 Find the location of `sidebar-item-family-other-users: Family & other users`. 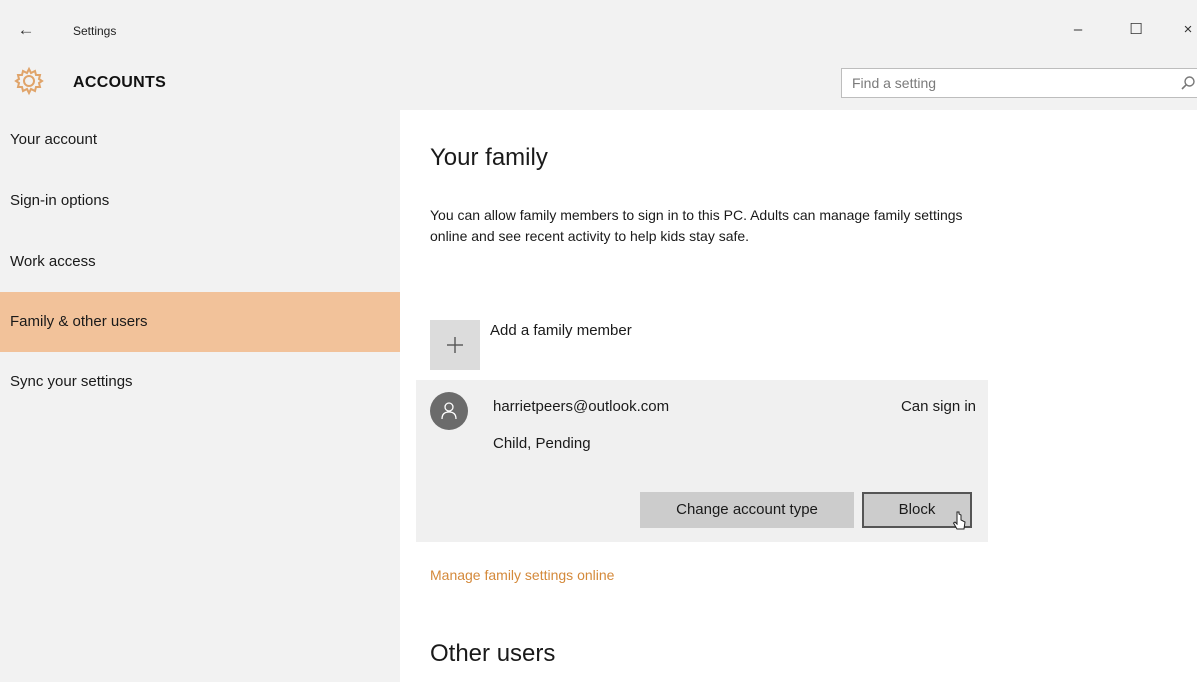

sidebar-item-family-other-users: Family & other users is located at coordinates (200, 322).